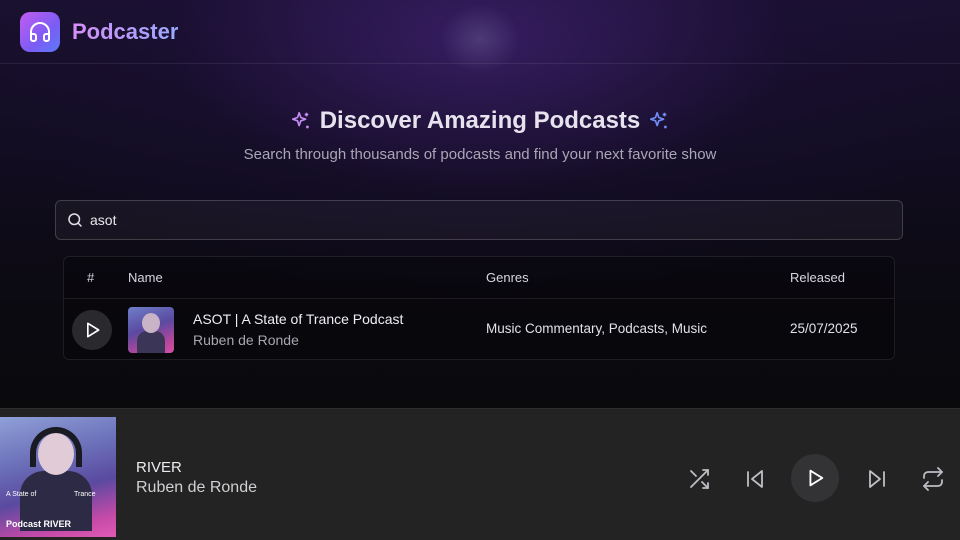  I want to click on skip-back-icon, so click(755, 479).